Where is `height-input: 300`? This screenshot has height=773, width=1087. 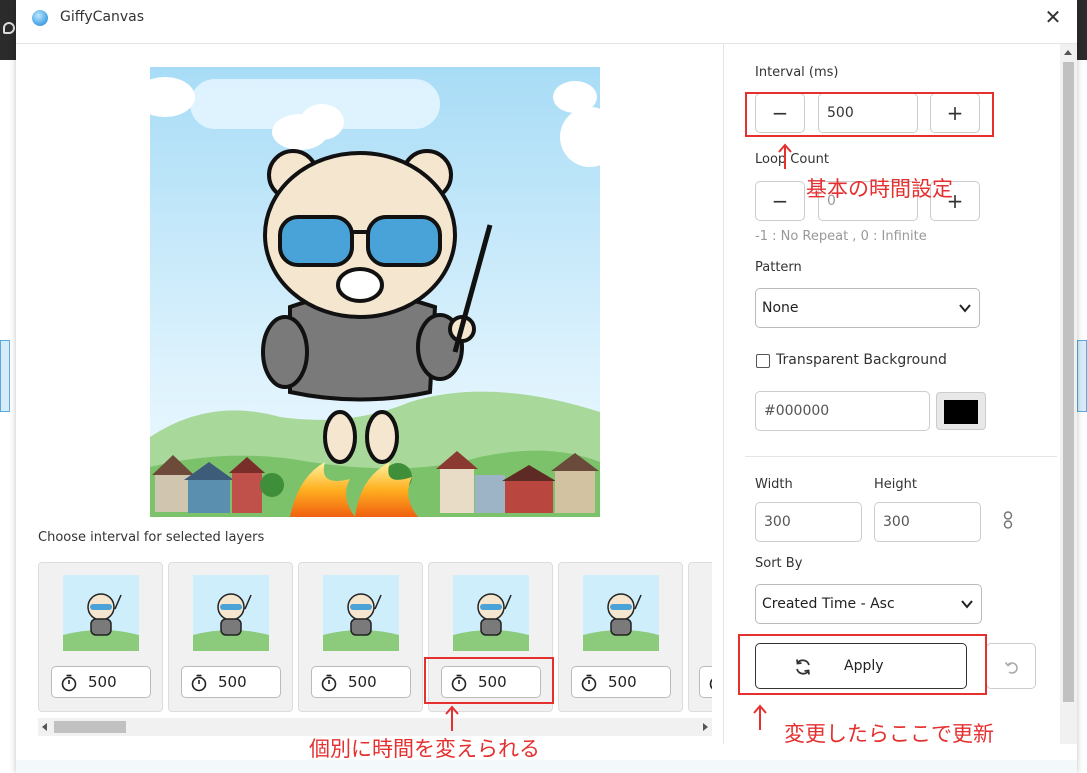
height-input: 300 is located at coordinates (927, 522).